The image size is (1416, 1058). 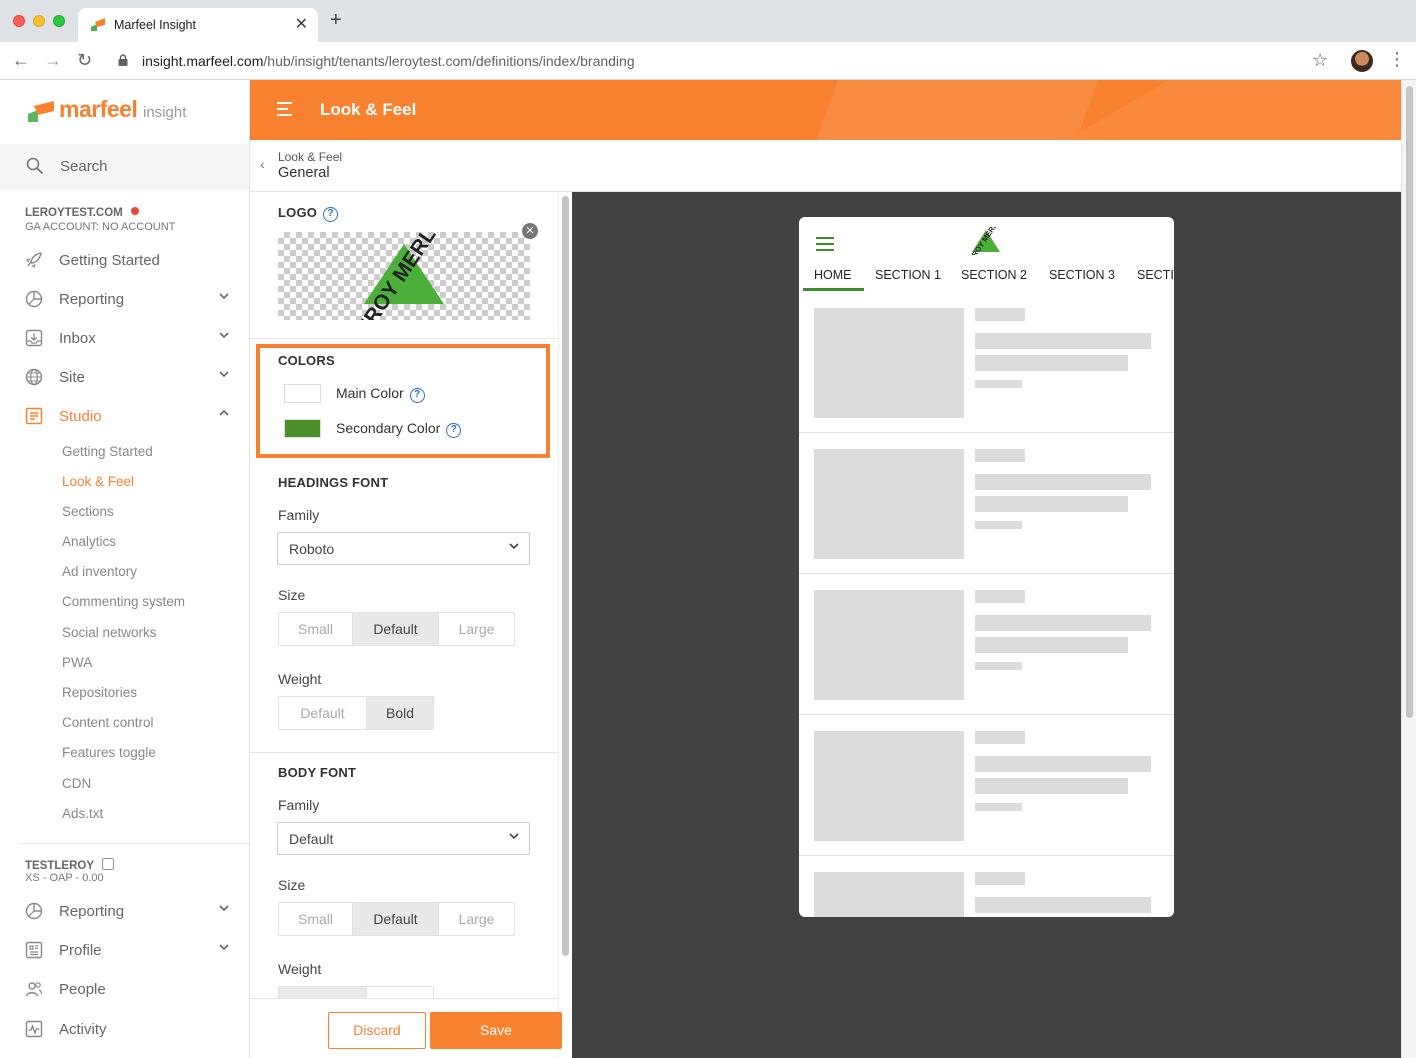 I want to click on forward-arrow-icon: →, so click(x=53, y=60).